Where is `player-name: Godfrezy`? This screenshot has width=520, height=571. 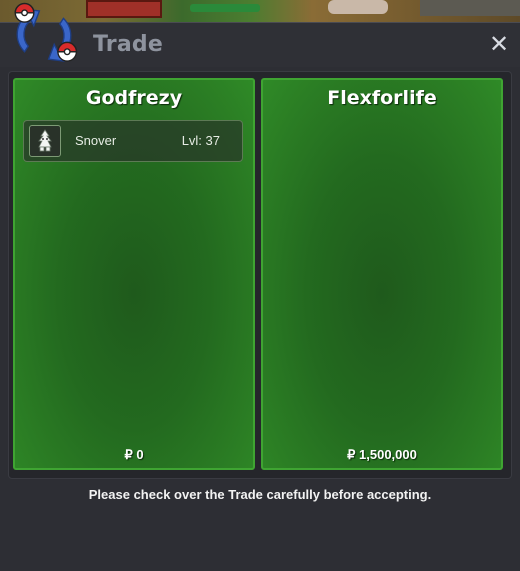 player-name: Godfrezy is located at coordinates (134, 98).